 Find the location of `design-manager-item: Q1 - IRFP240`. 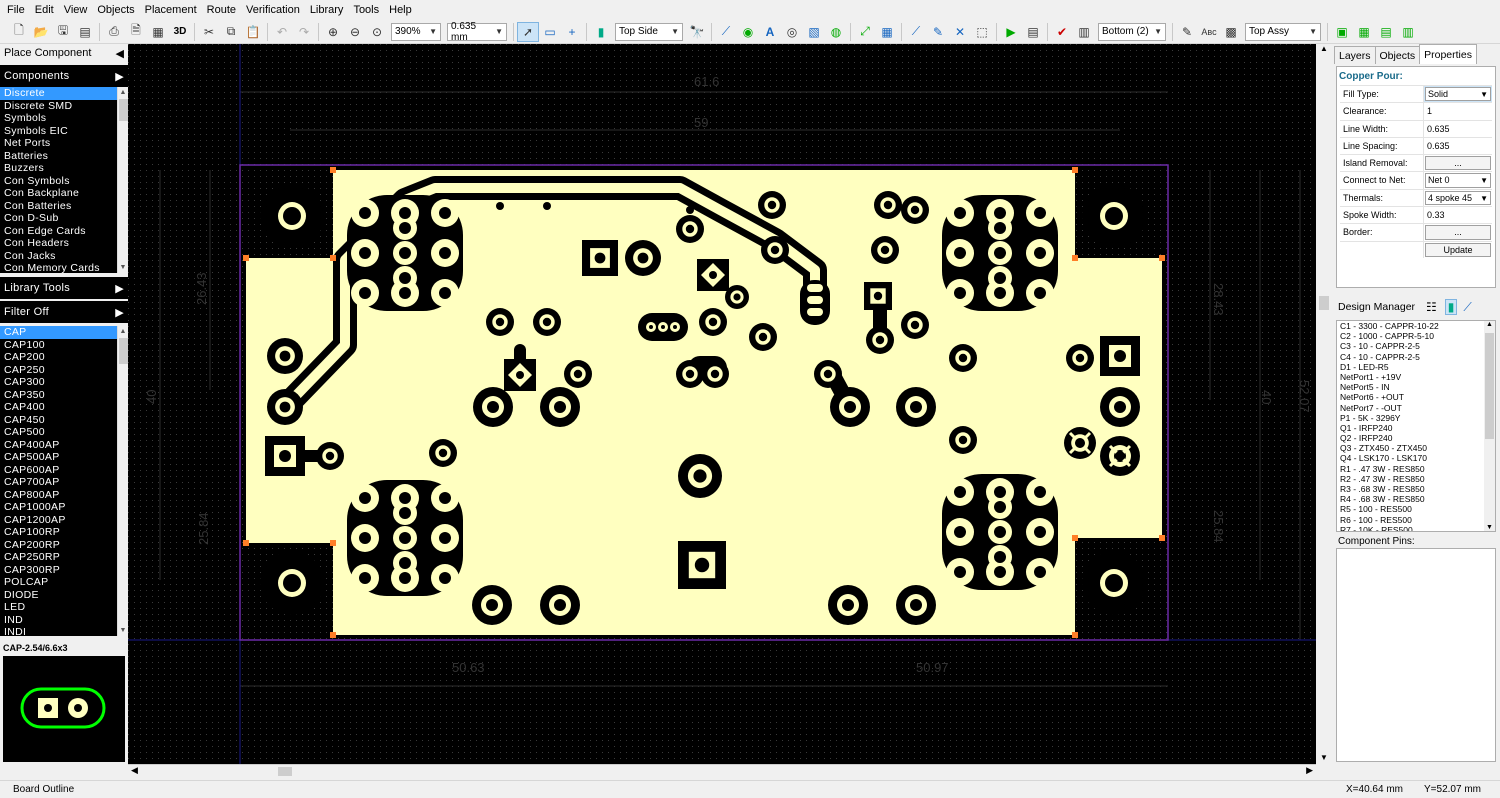

design-manager-item: Q1 - IRFP240 is located at coordinates (1416, 428).